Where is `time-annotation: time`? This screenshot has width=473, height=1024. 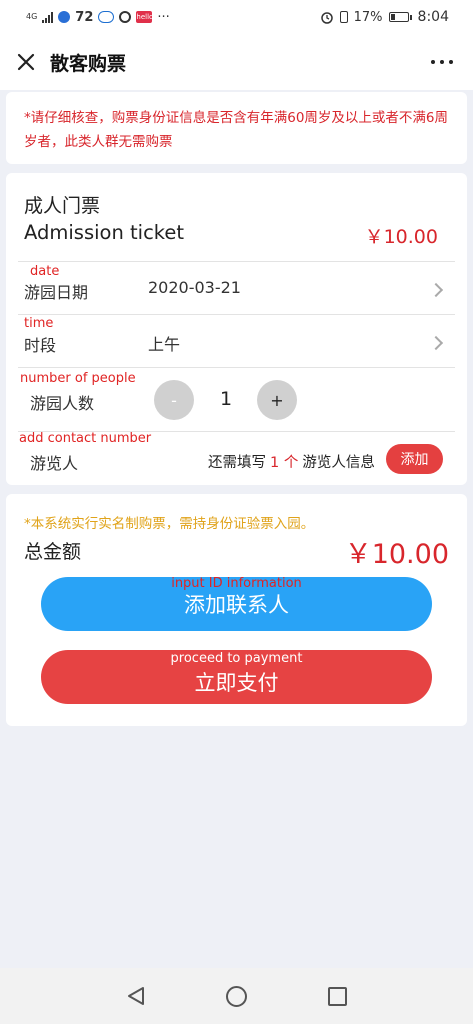 time-annotation: time is located at coordinates (39, 323).